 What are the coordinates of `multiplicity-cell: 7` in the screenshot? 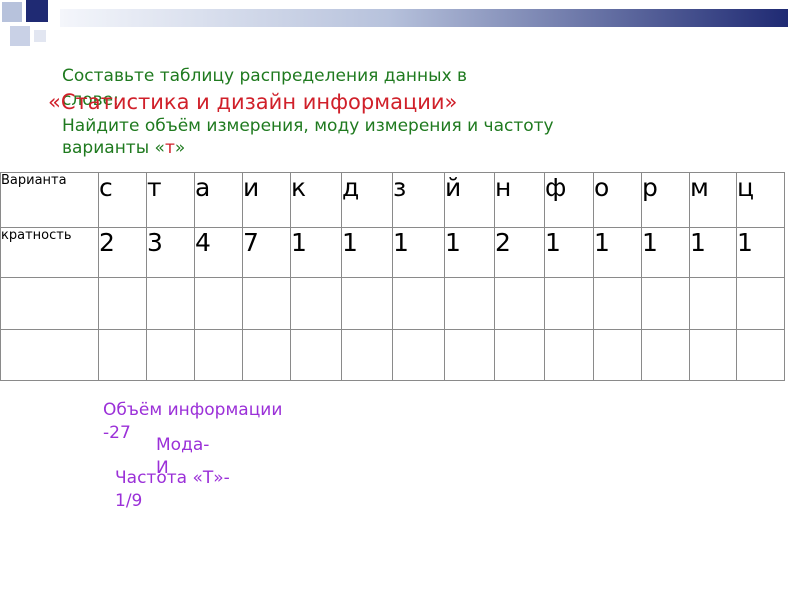 It's located at (266, 252).